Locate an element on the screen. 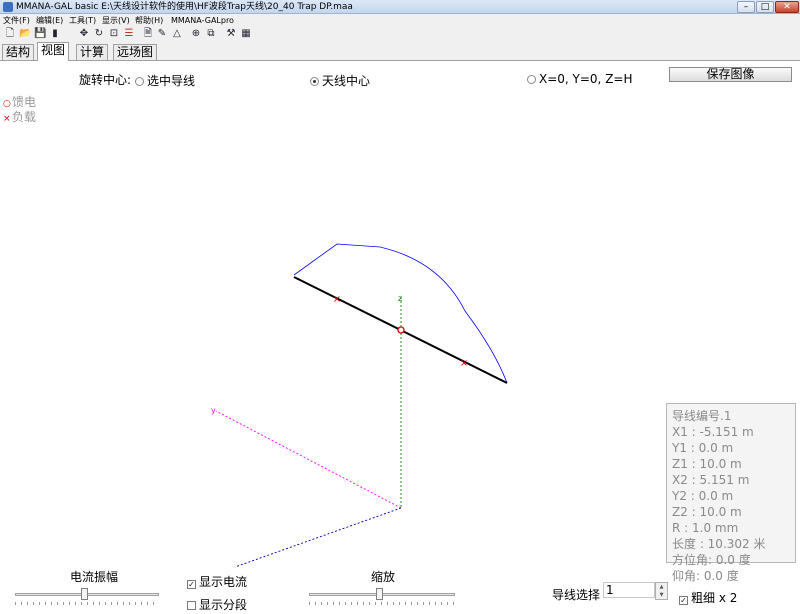 The width and height of the screenshot is (800, 614). wire-z2: Z2 : 10.0 m is located at coordinates (707, 512).